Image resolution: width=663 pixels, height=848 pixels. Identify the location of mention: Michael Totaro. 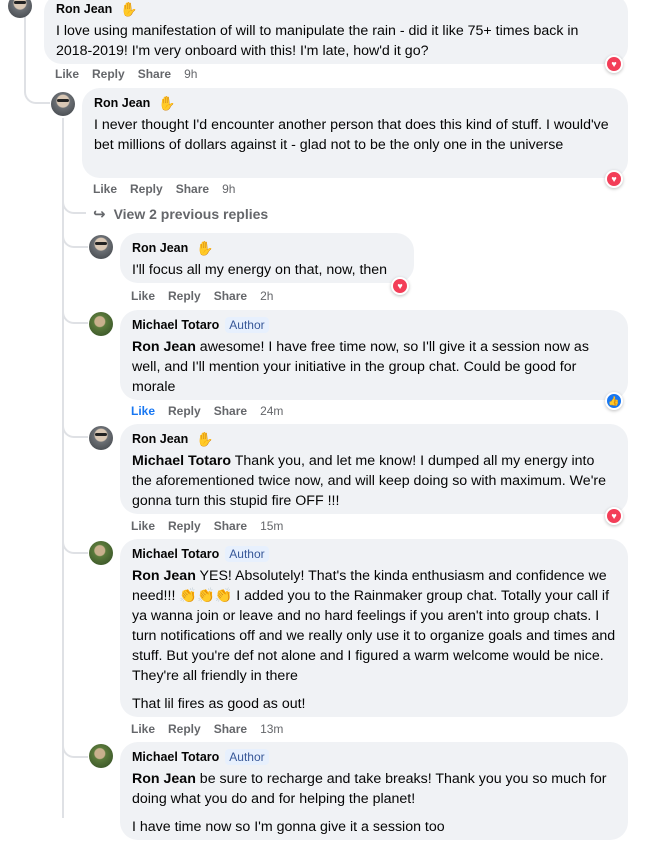
(181, 461).